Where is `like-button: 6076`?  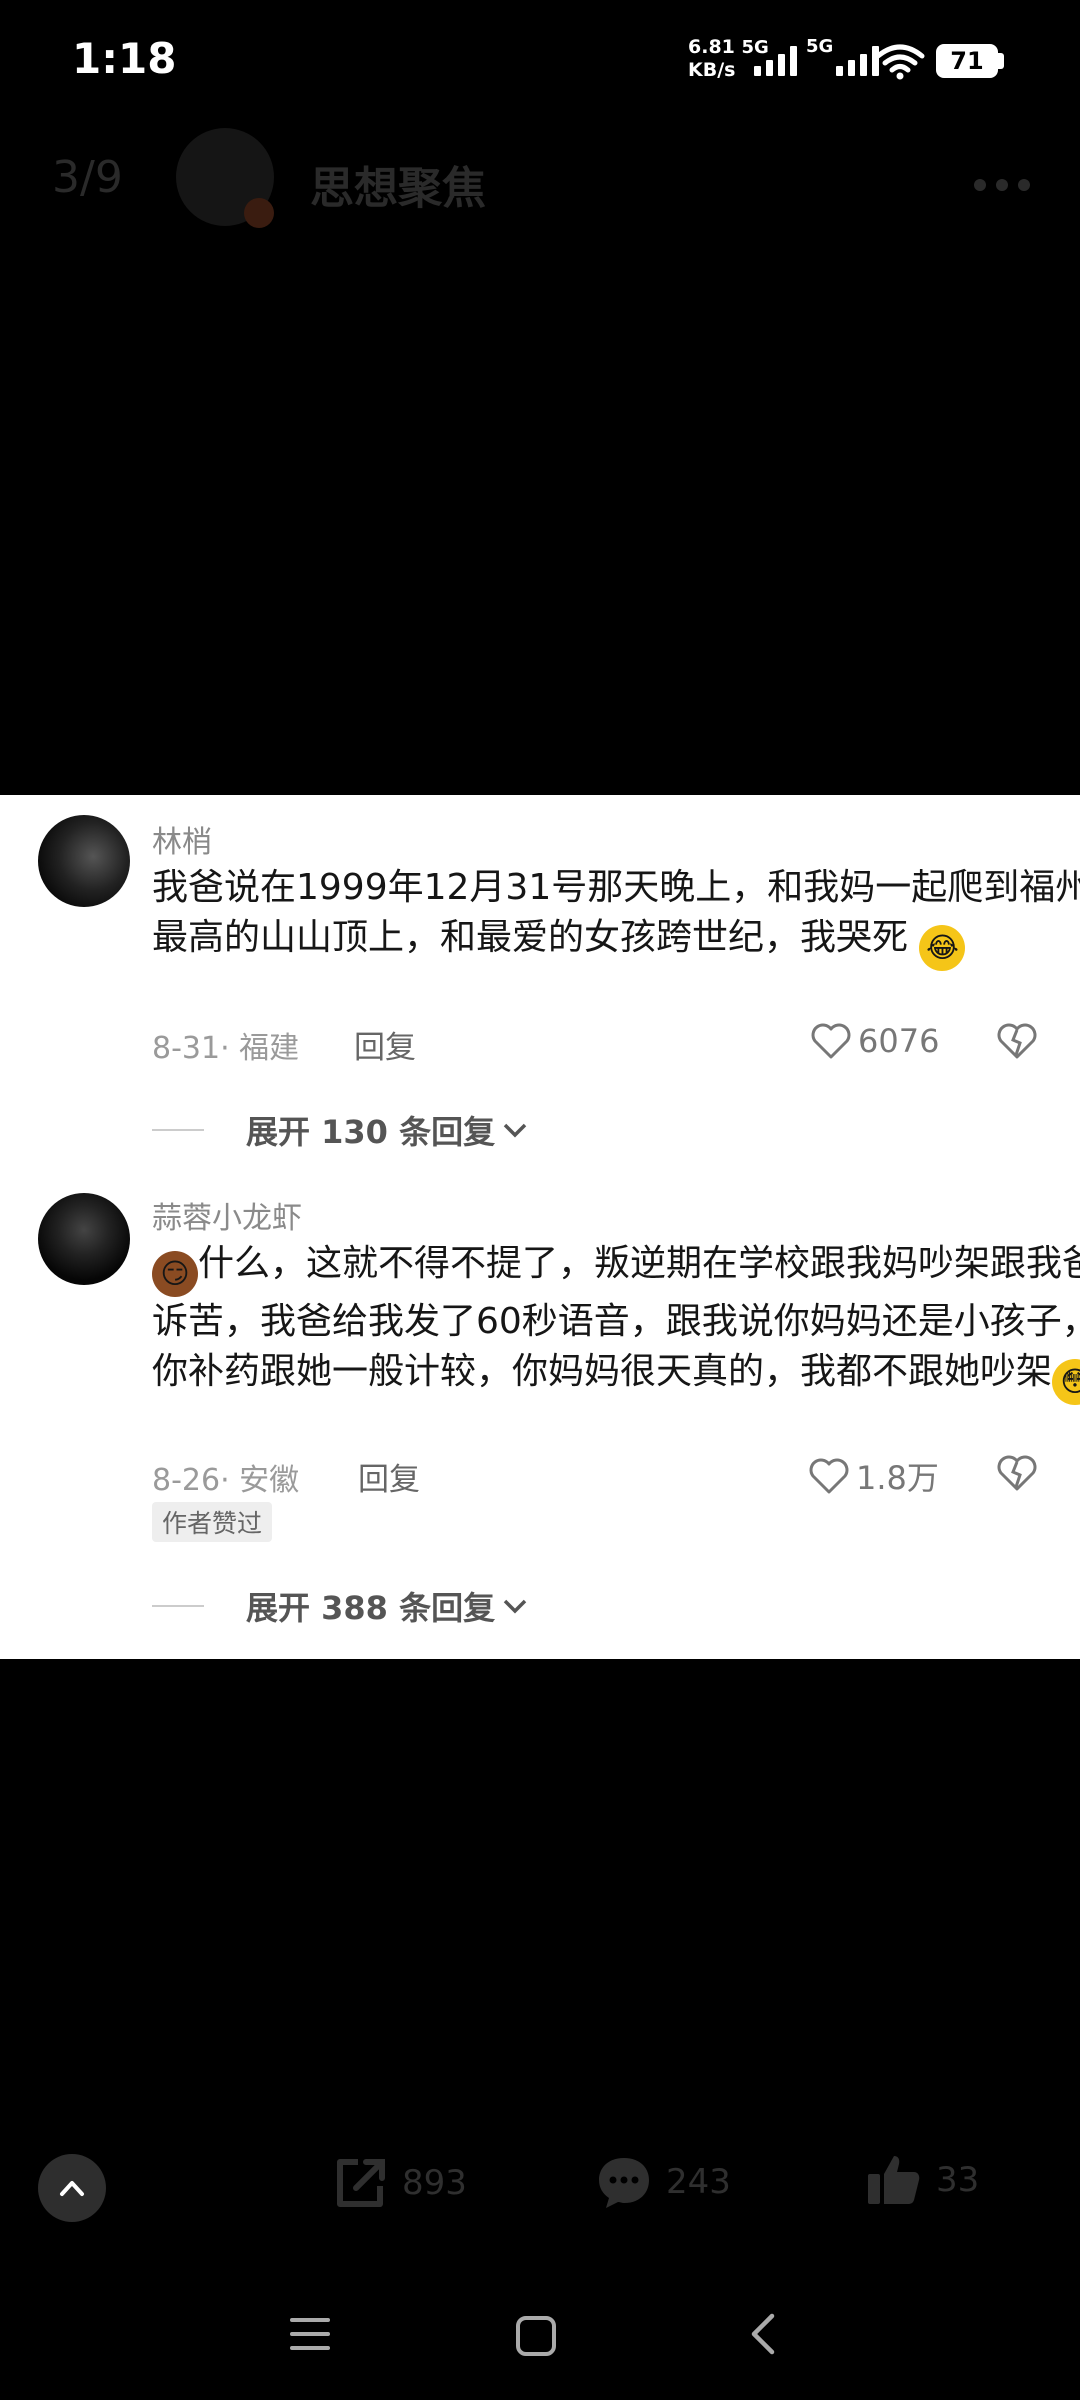 like-button: 6076 is located at coordinates (874, 1041).